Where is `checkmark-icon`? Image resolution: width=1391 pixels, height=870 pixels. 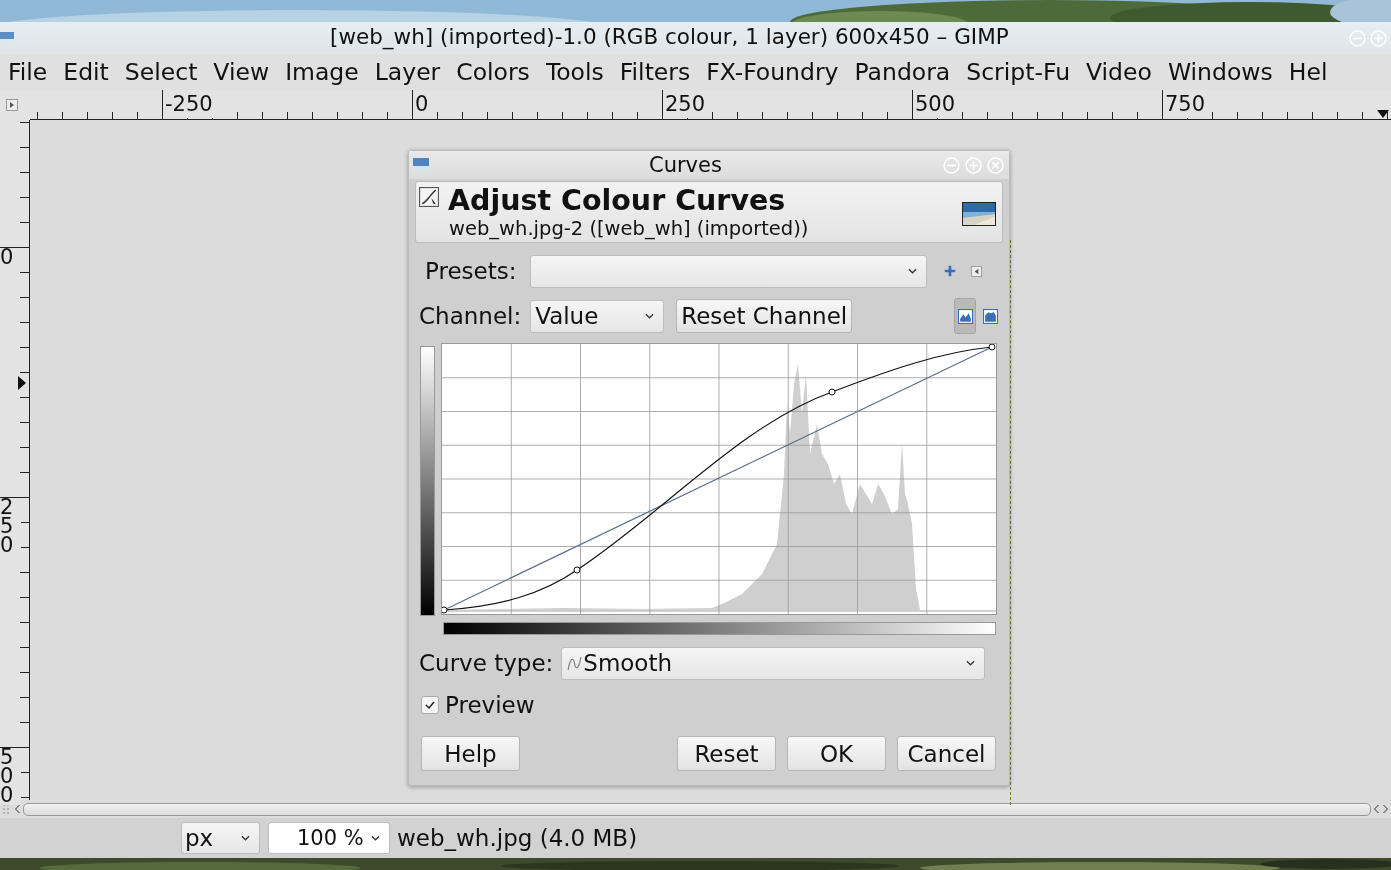 checkmark-icon is located at coordinates (430, 705).